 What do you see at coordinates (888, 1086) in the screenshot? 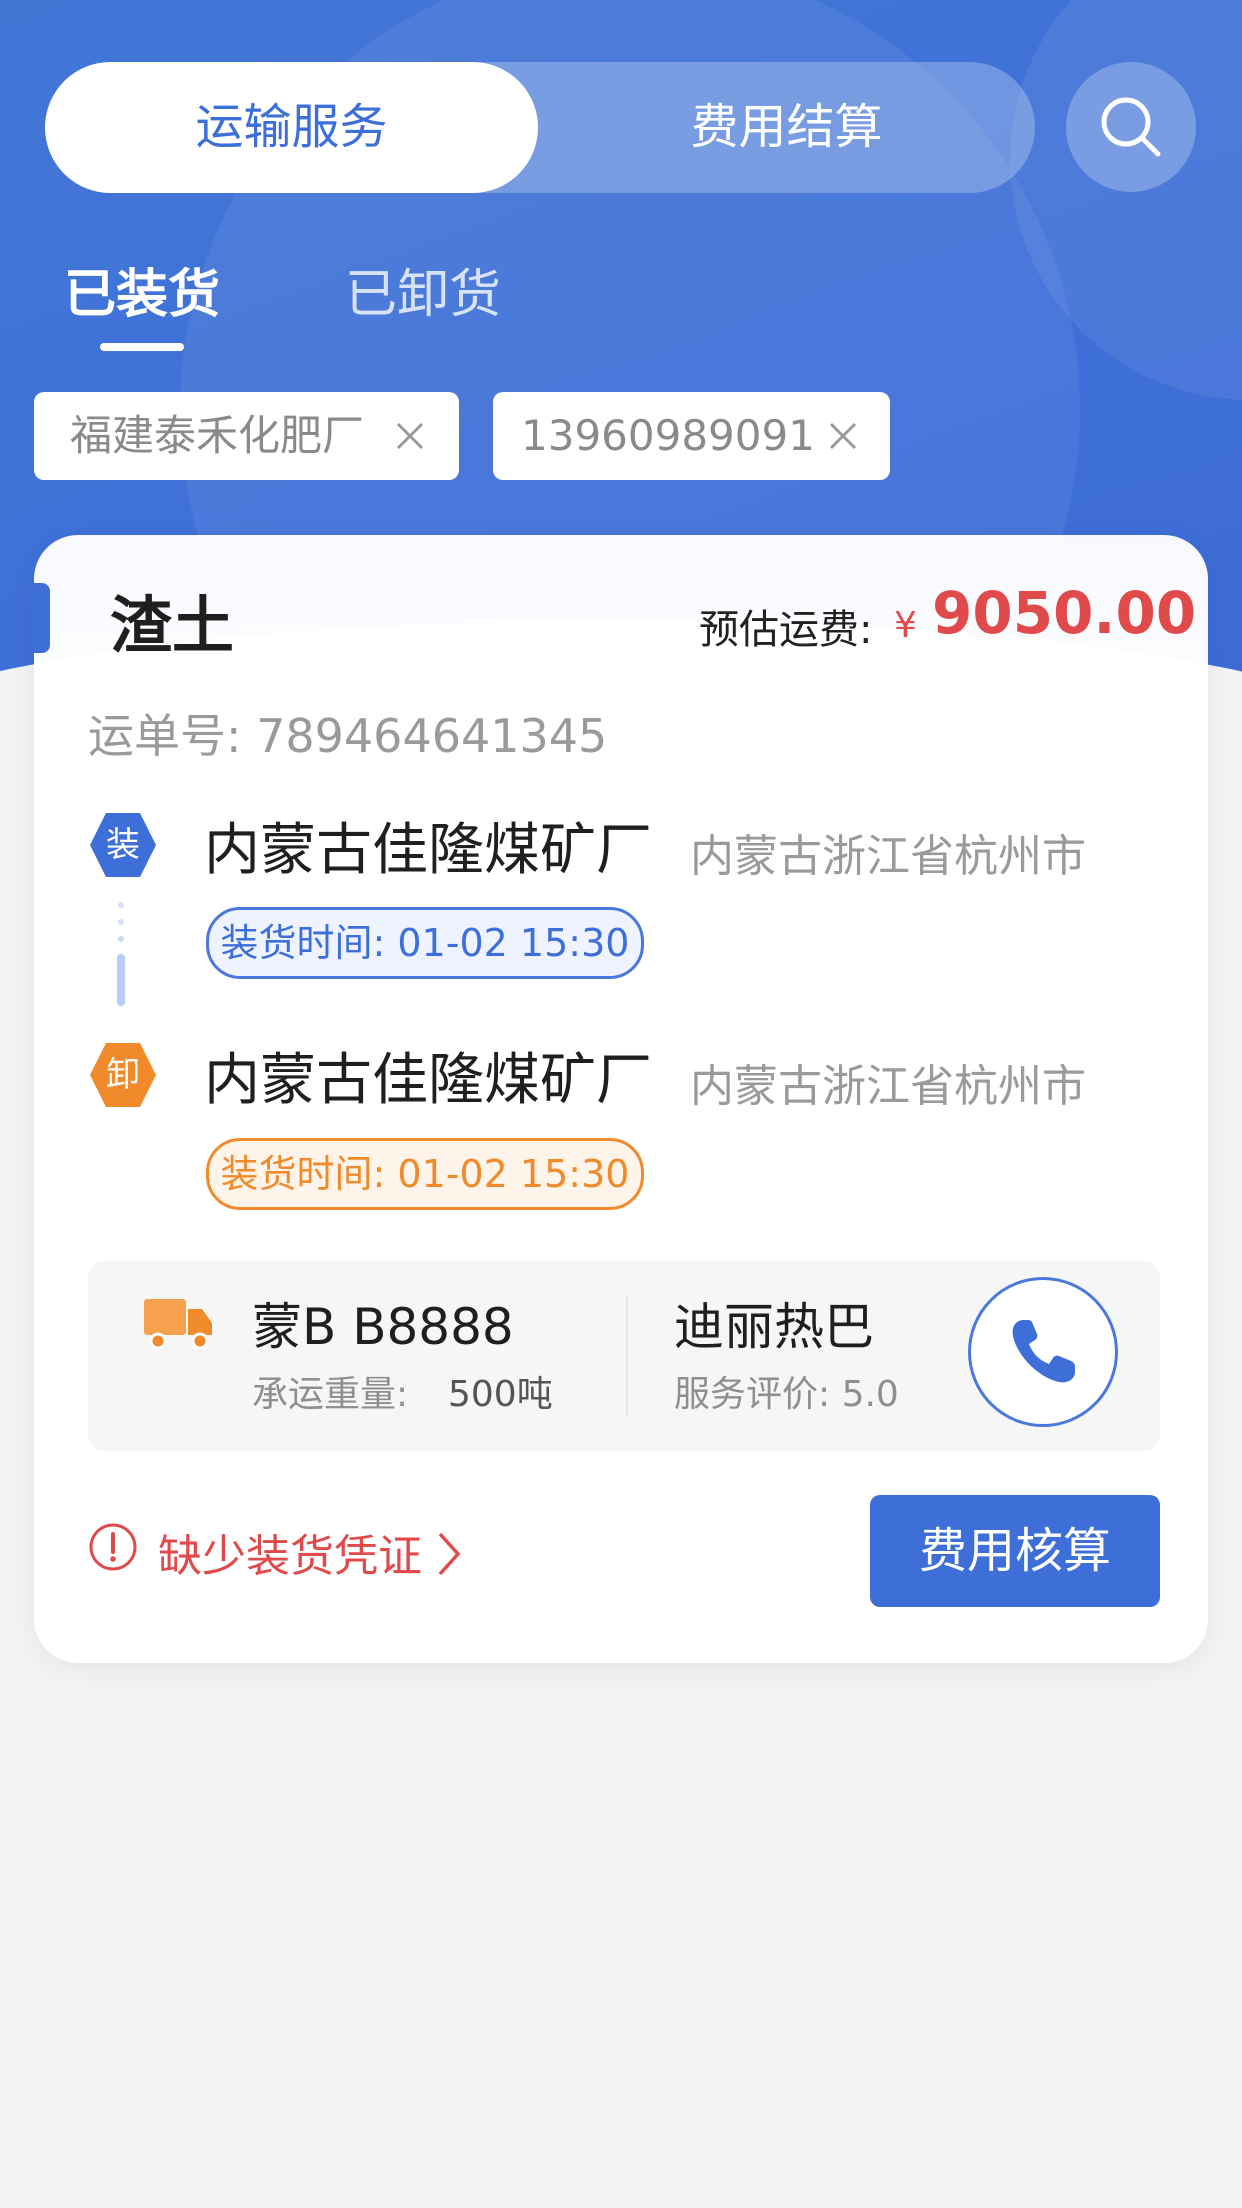
I see `unload-region: 内蒙古浙江省杭州市` at bounding box center [888, 1086].